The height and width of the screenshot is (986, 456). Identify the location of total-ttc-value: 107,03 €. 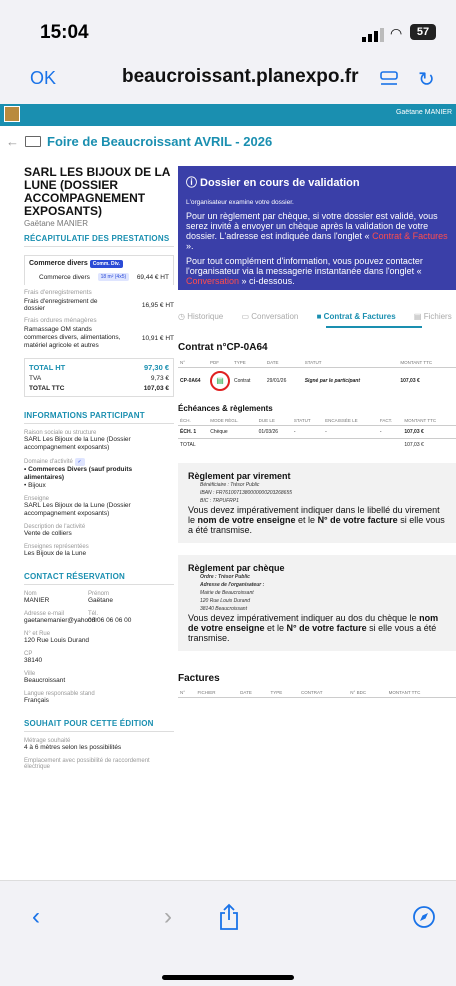
(156, 388).